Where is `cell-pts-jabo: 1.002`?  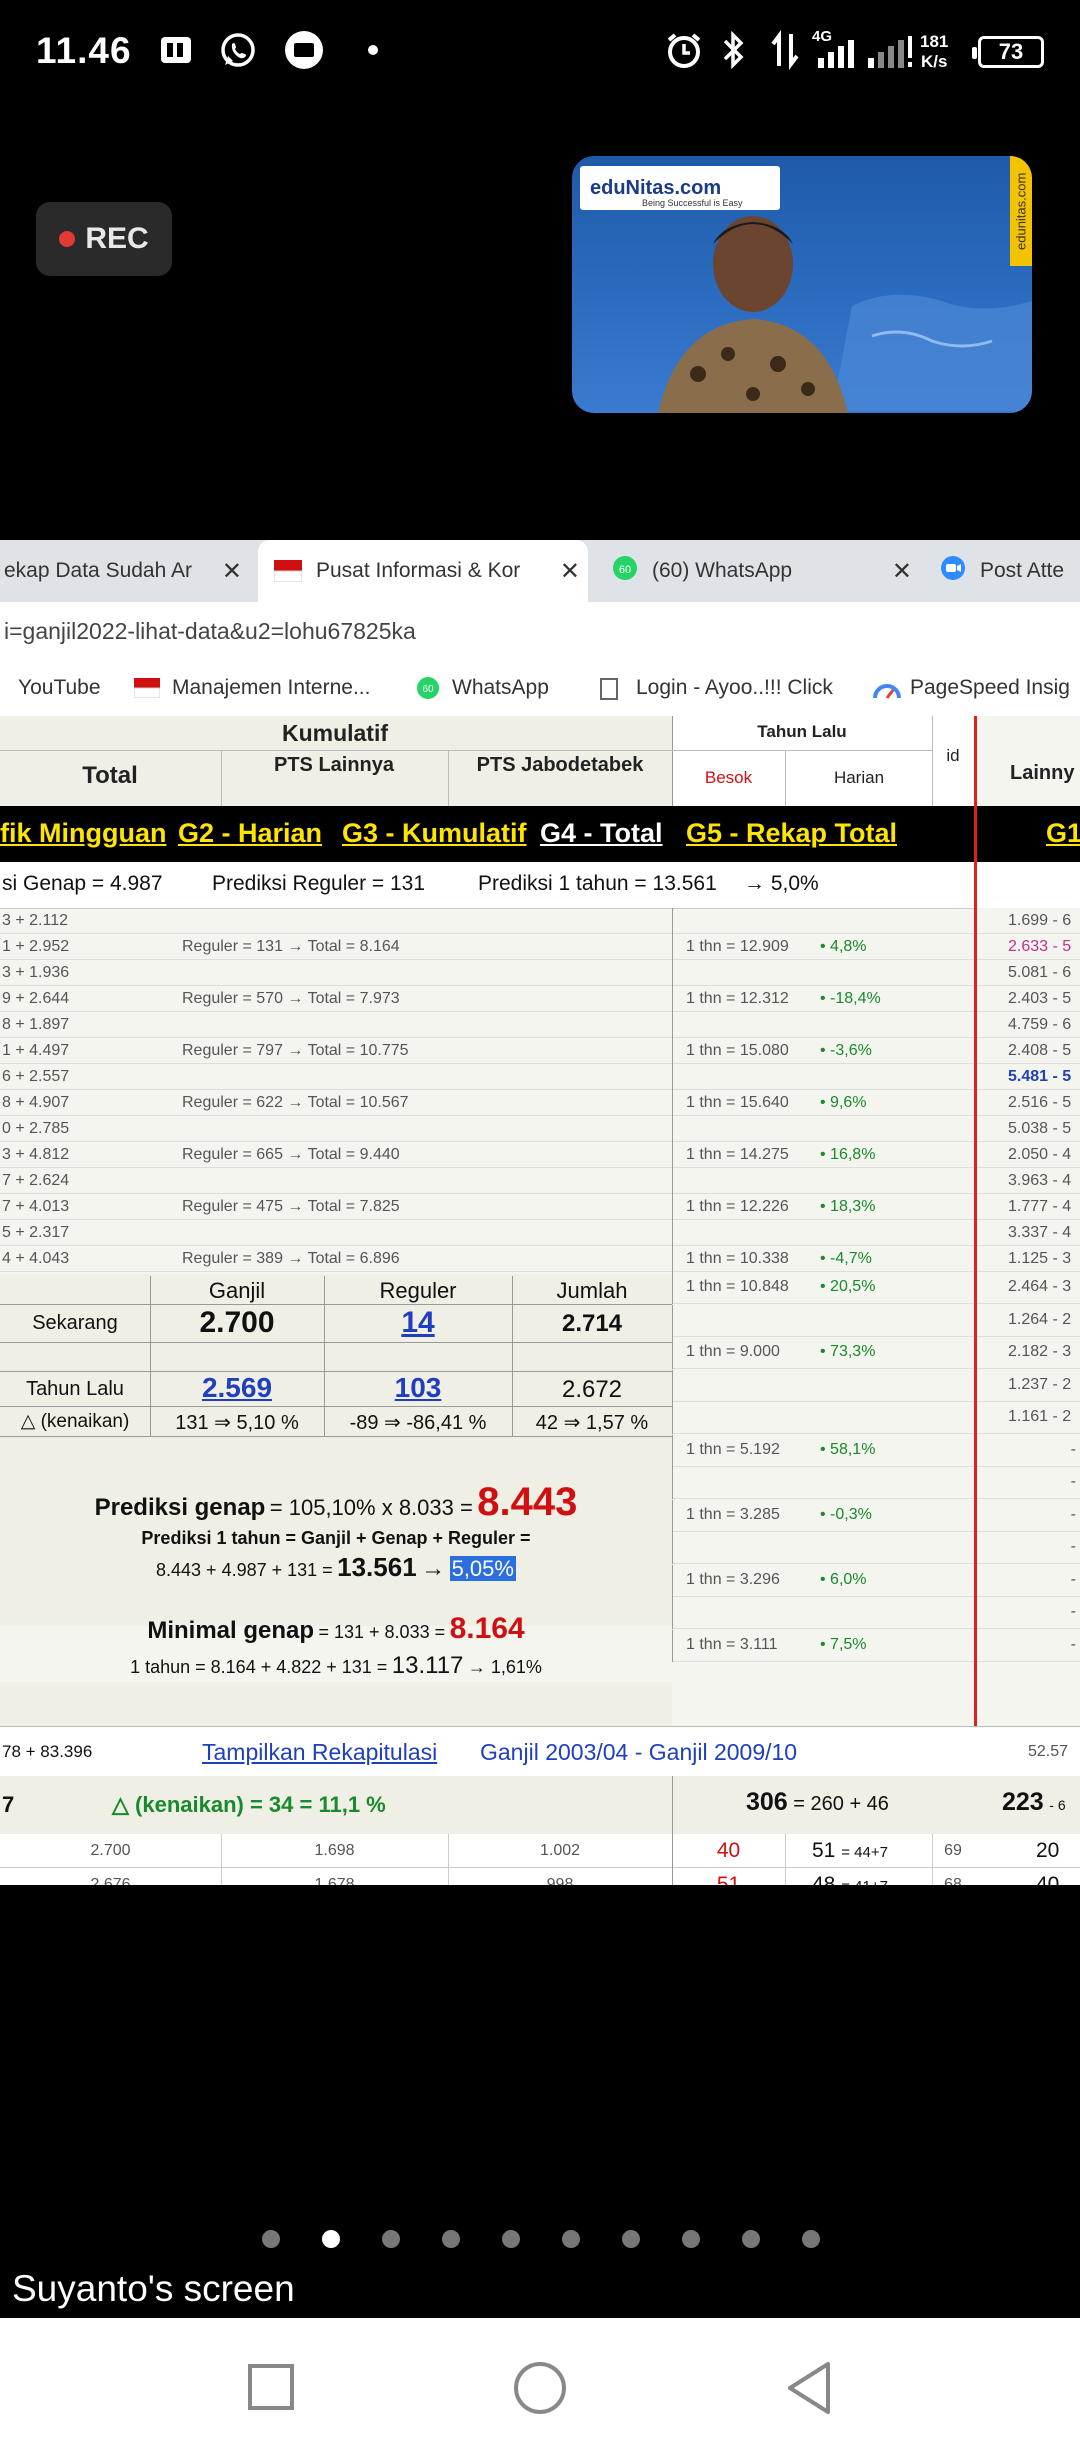 cell-pts-jabo: 1.002 is located at coordinates (560, 1850).